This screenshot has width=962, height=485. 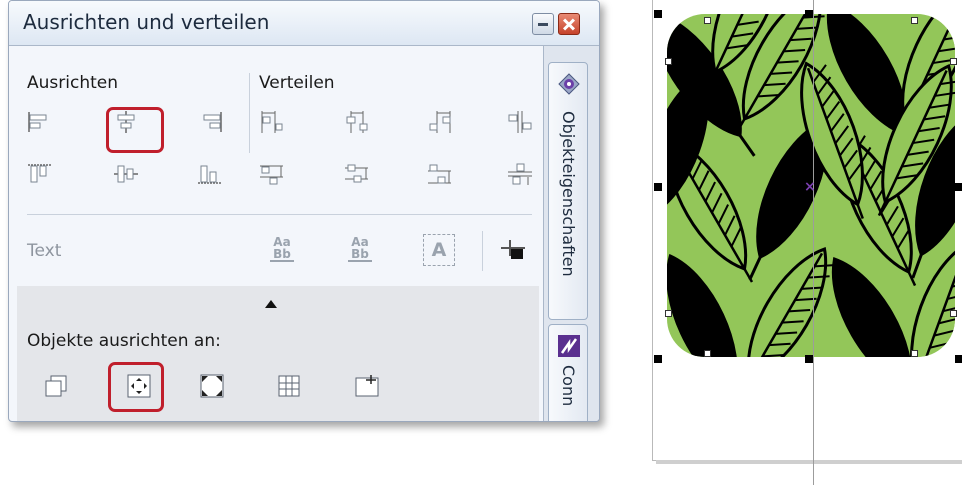 What do you see at coordinates (568, 386) in the screenshot?
I see `tab-connect-label: Conn` at bounding box center [568, 386].